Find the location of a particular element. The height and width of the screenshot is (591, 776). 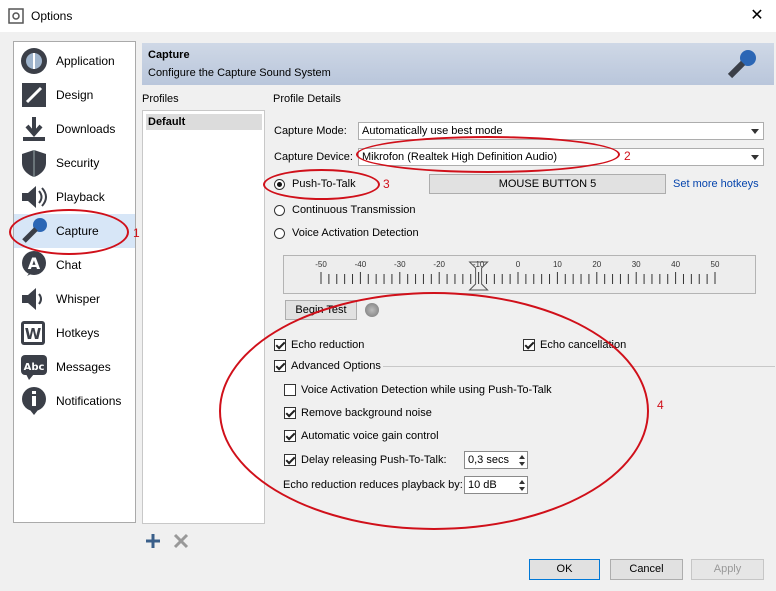

options-gear-icon is located at coordinates (16, 16).